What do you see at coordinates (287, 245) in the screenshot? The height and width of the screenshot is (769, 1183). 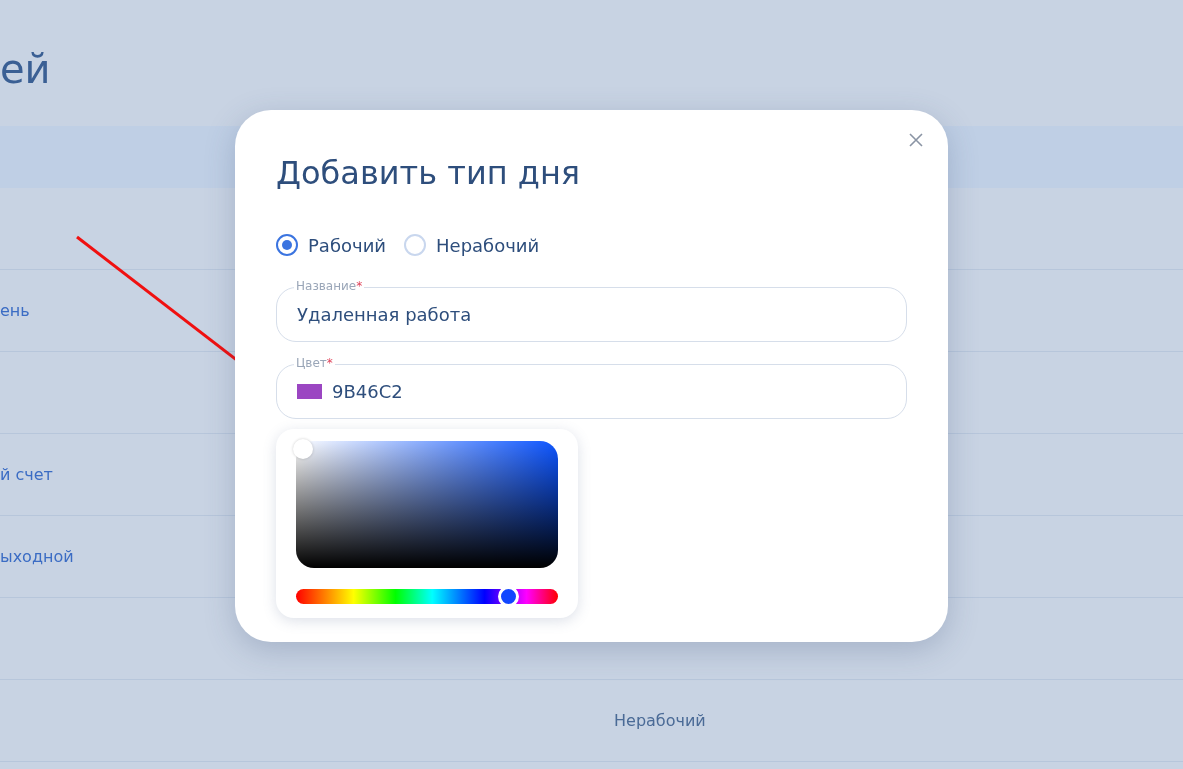 I see `radio-button` at bounding box center [287, 245].